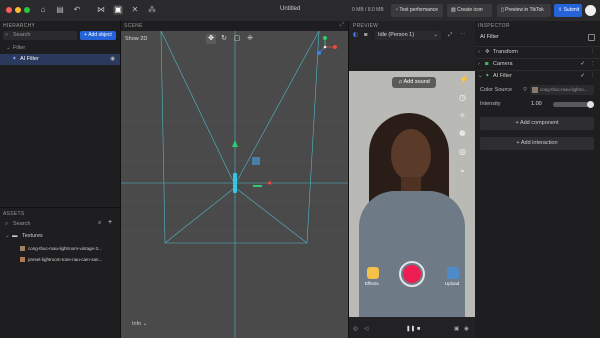  I want to click on link-icon: ⚲, so click(525, 90).